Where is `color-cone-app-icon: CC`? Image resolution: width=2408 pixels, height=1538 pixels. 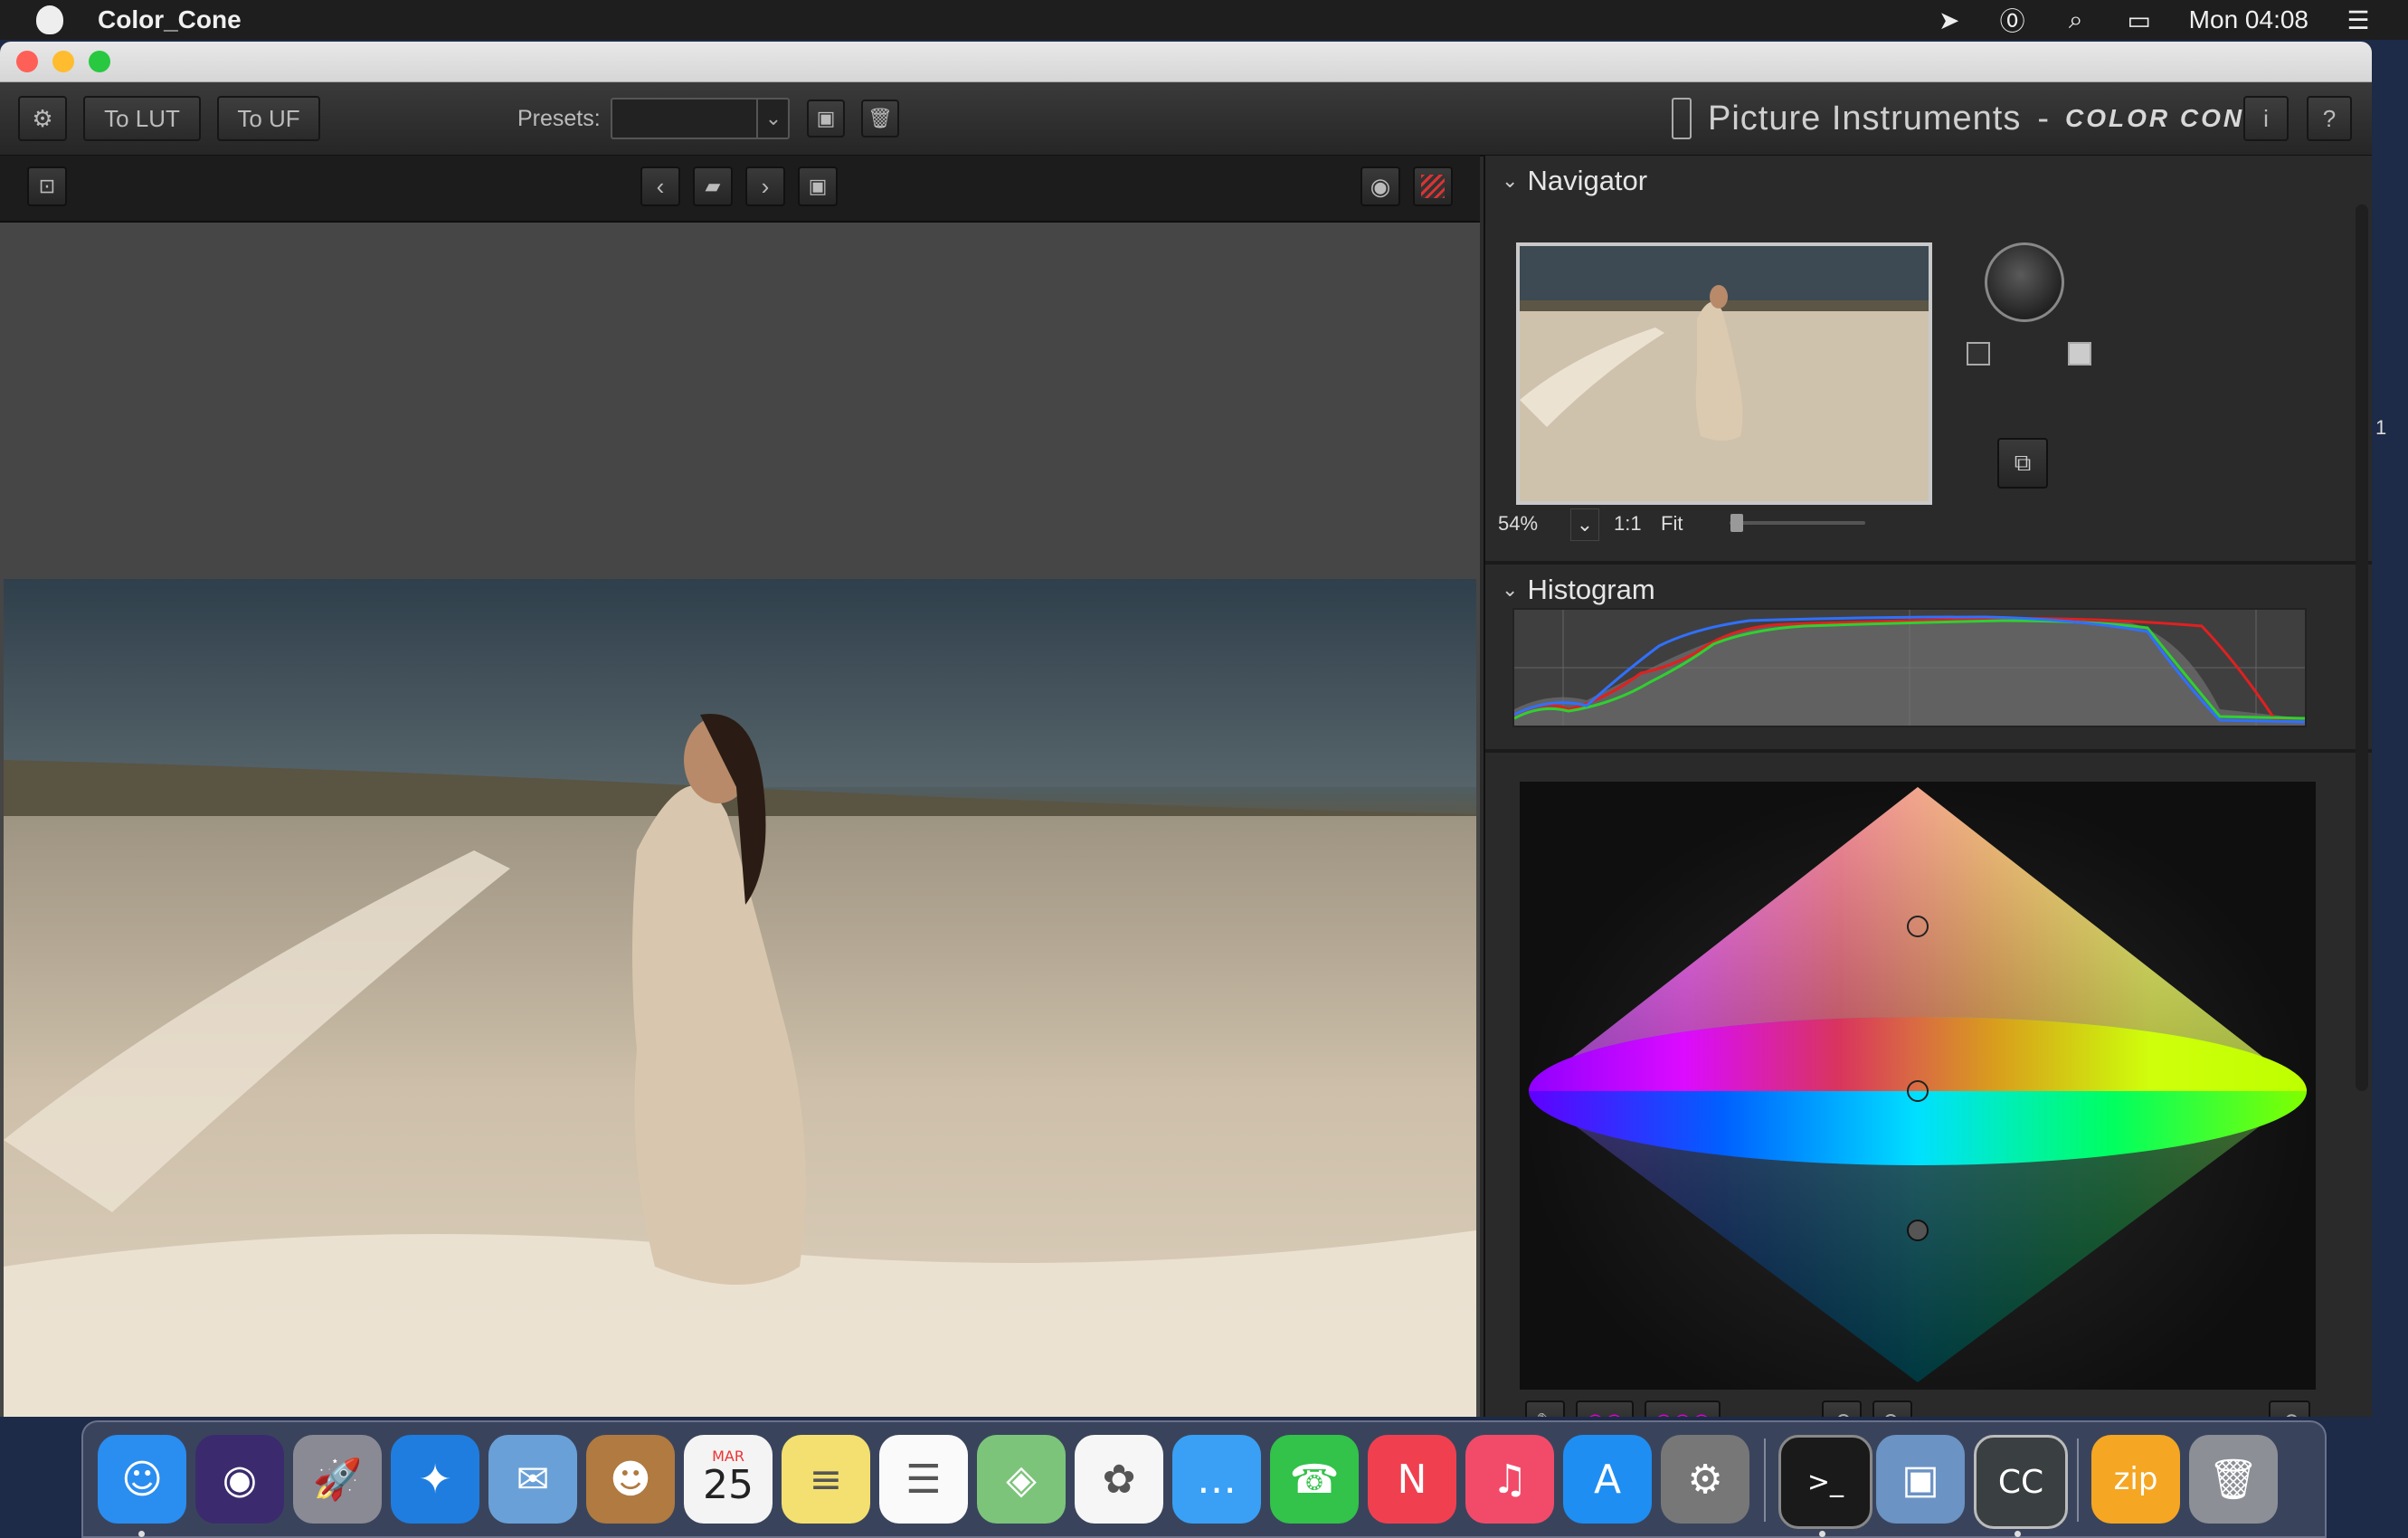
color-cone-app-icon: CC is located at coordinates (2021, 1482).